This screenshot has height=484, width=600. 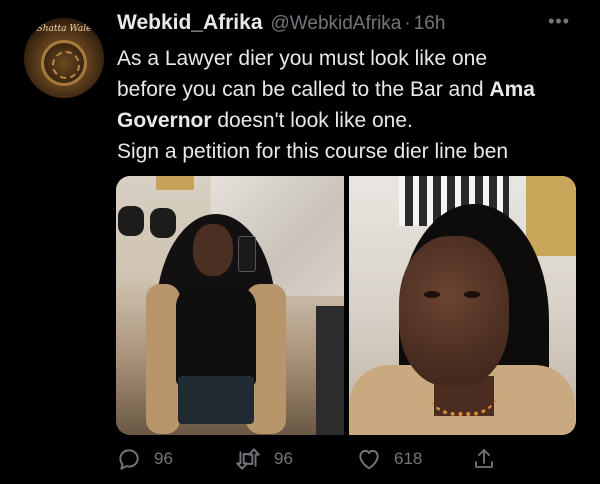 What do you see at coordinates (283, 458) in the screenshot?
I see `retweet-count: 96` at bounding box center [283, 458].